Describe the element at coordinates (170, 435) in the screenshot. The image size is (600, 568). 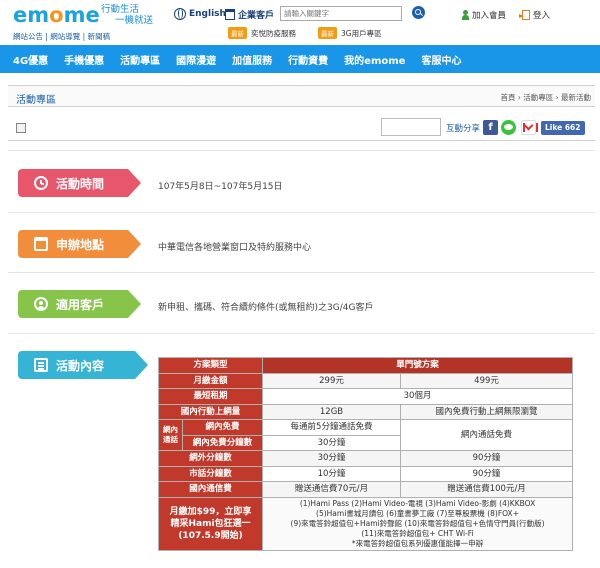
I see `row-group-label: 網內通話` at that location.